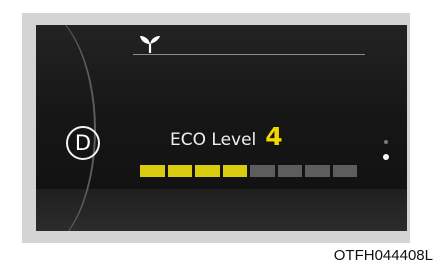  What do you see at coordinates (248, 171) in the screenshot?
I see `eco-level-bar` at bounding box center [248, 171].